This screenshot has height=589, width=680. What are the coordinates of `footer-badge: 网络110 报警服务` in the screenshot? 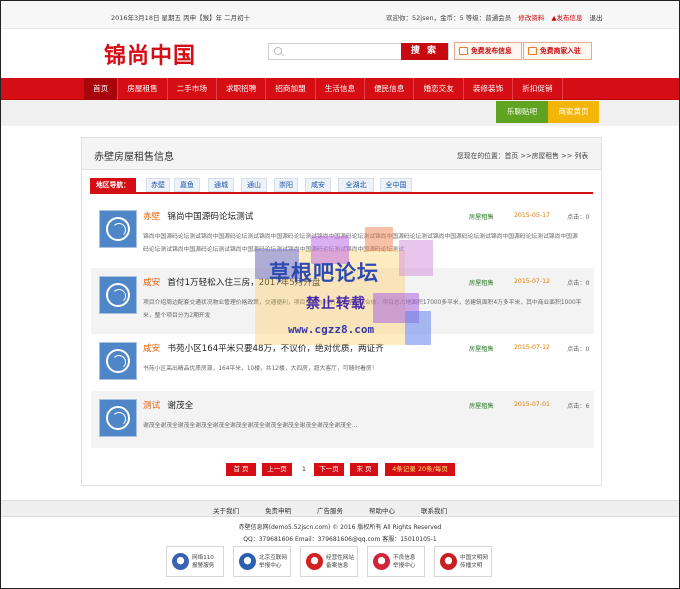 It's located at (195, 561).